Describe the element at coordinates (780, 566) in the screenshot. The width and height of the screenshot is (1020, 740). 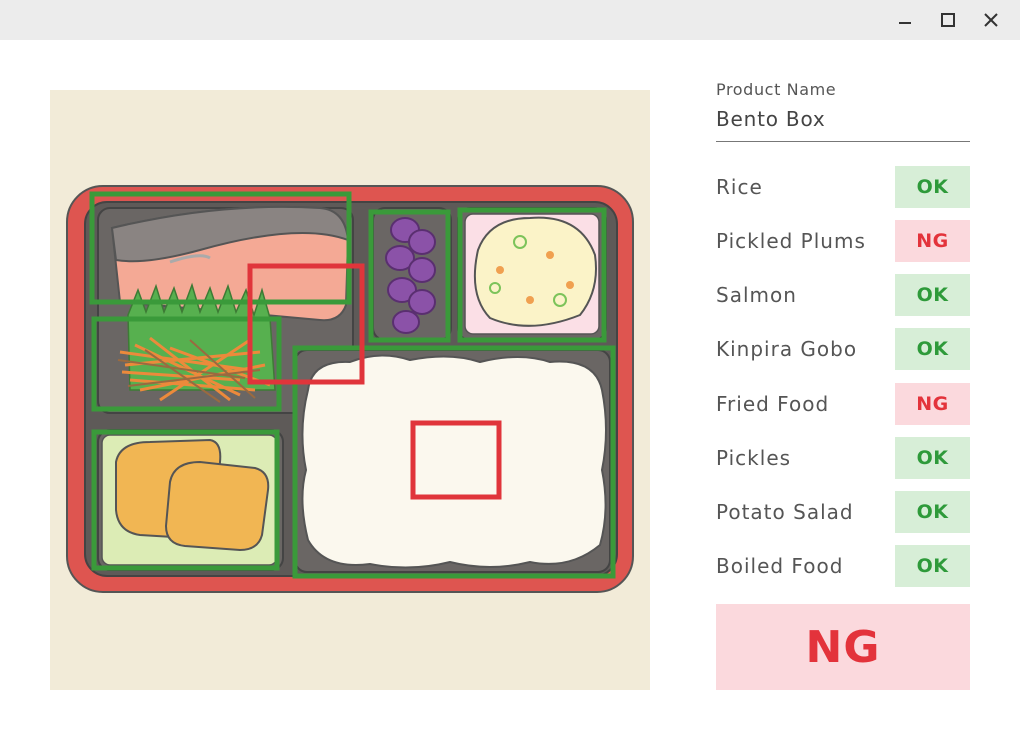
I see `item-label: Boiled Food` at that location.